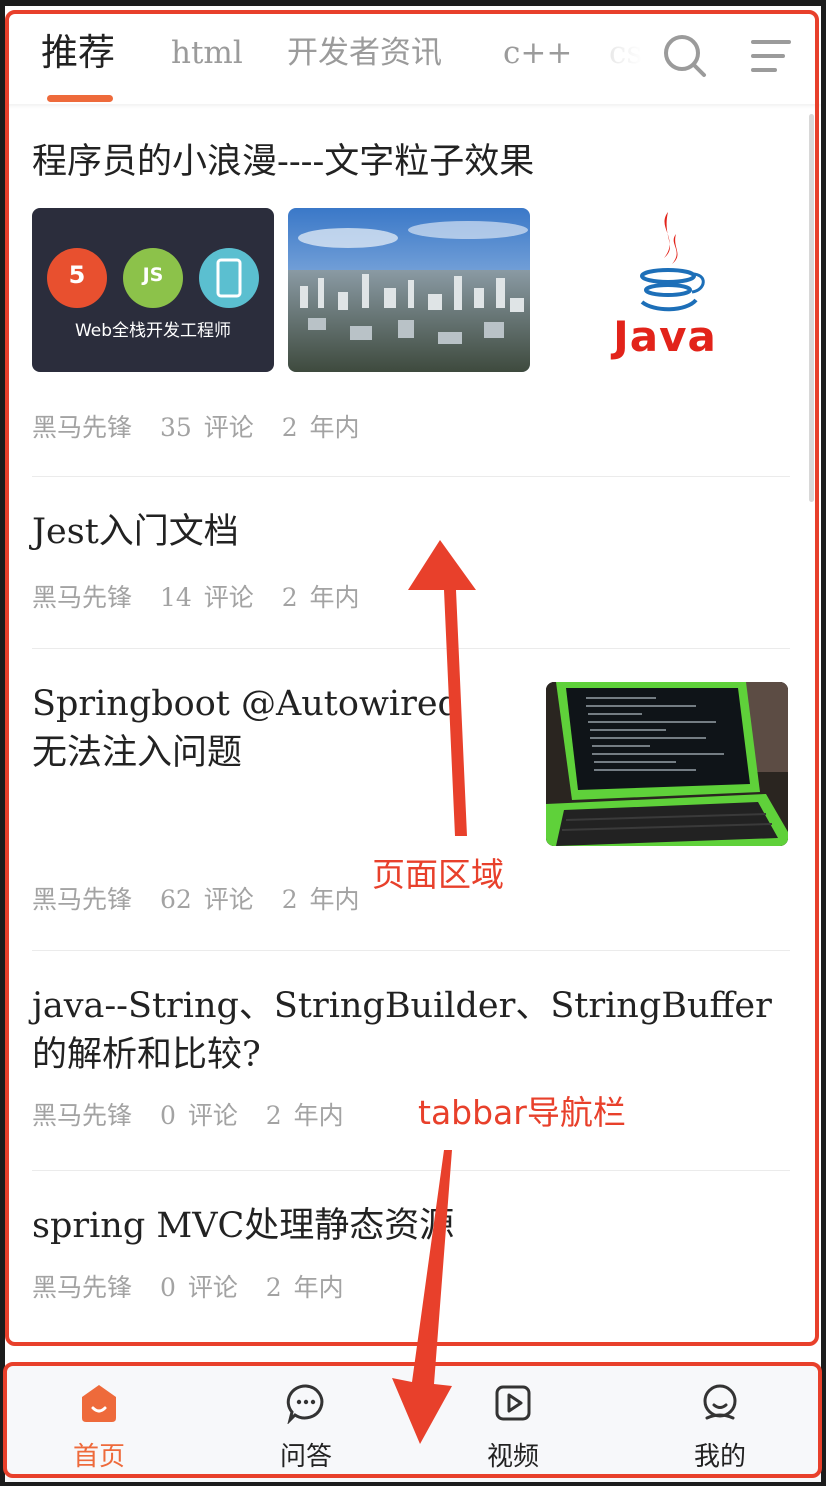 The image size is (826, 1486). What do you see at coordinates (522, 1112) in the screenshot?
I see `tabbar-annotation: tabbar导航栏` at bounding box center [522, 1112].